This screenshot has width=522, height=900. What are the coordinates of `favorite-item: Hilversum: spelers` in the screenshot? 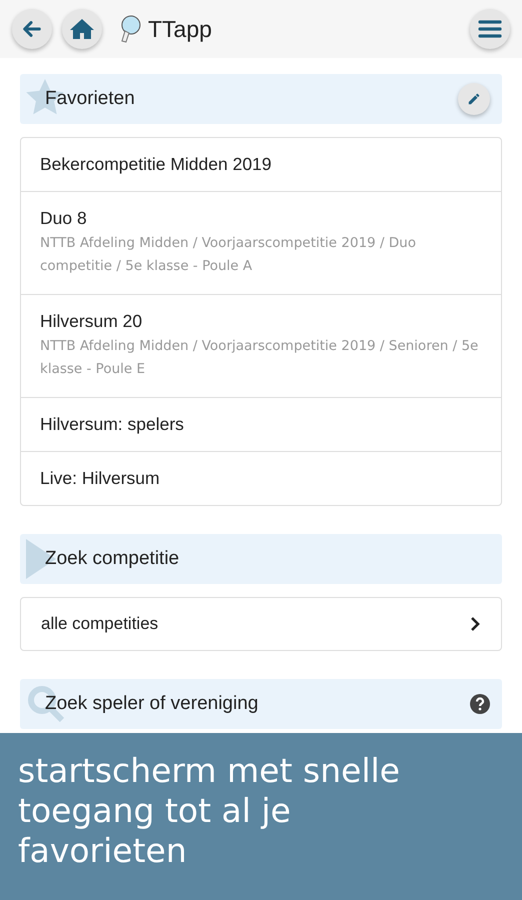 It's located at (261, 424).